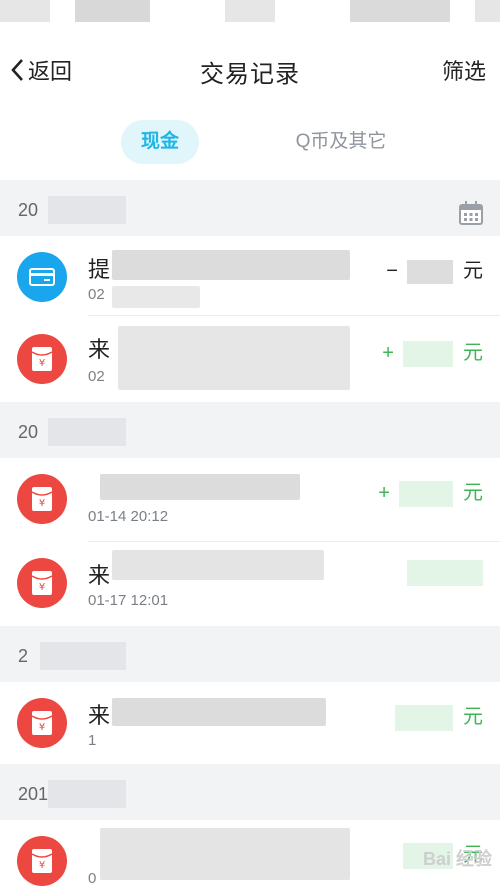 This screenshot has width=500, height=889. Describe the element at coordinates (42, 277) in the screenshot. I see `card-icon` at that location.